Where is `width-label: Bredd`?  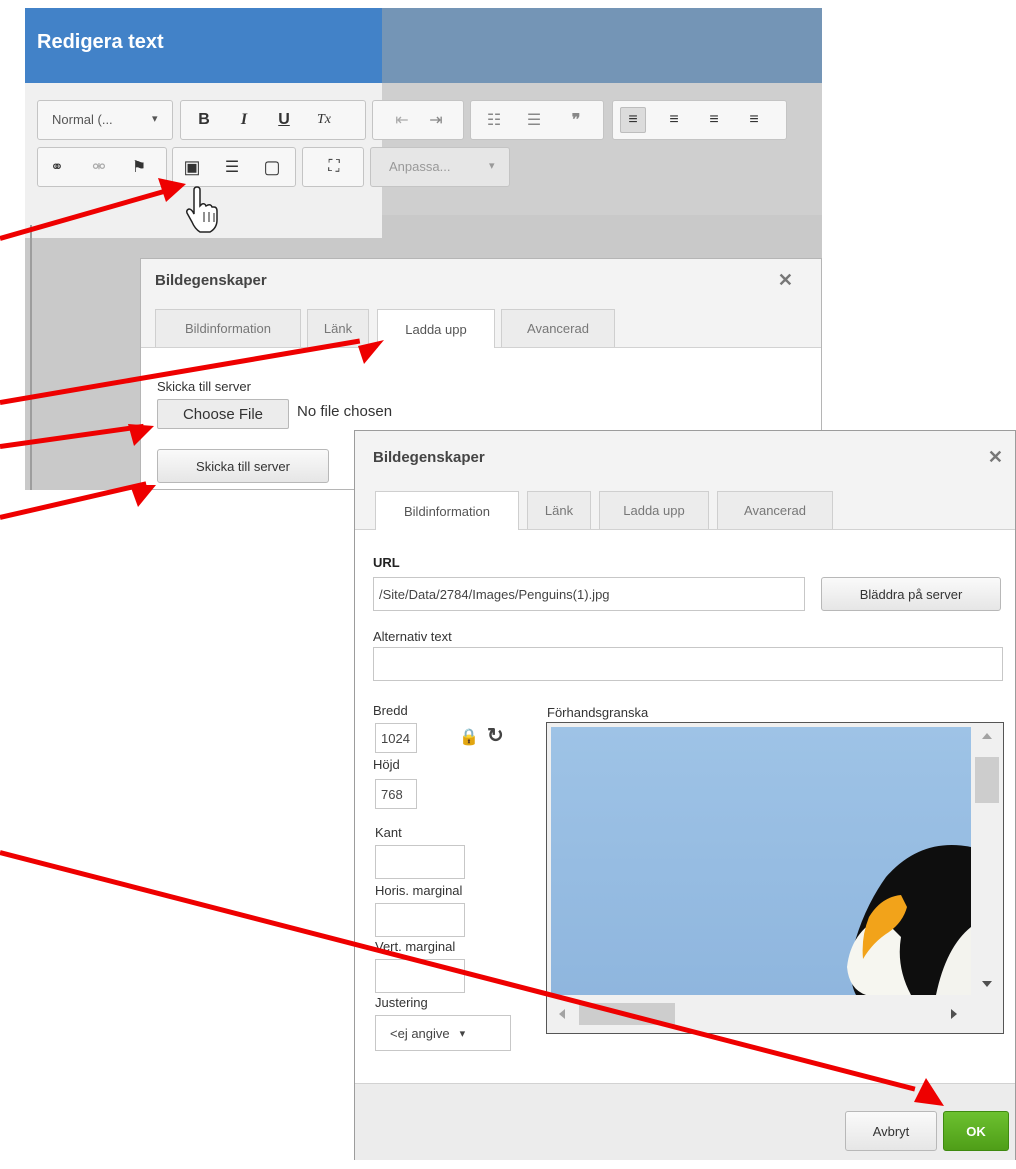 width-label: Bredd is located at coordinates (390, 710).